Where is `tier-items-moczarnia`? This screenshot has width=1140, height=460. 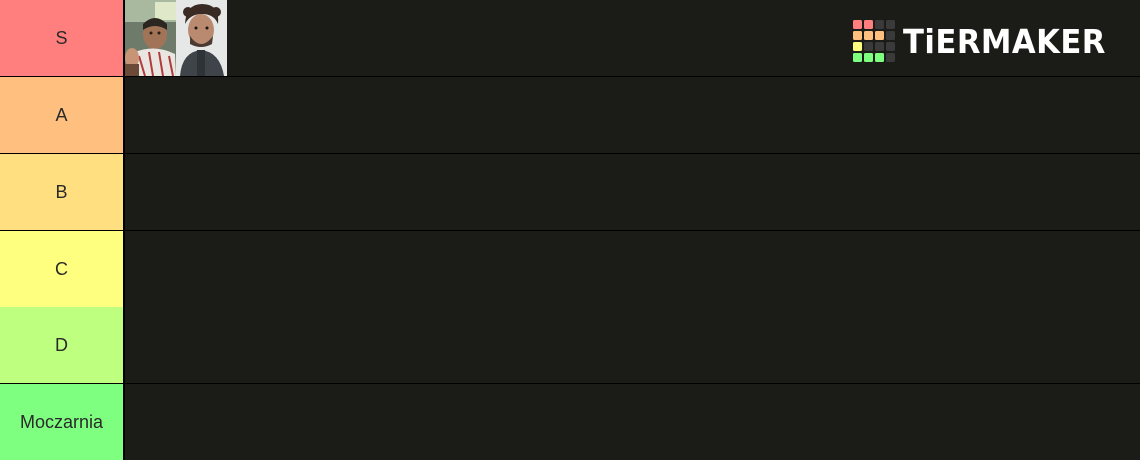
tier-items-moczarnia is located at coordinates (632, 422).